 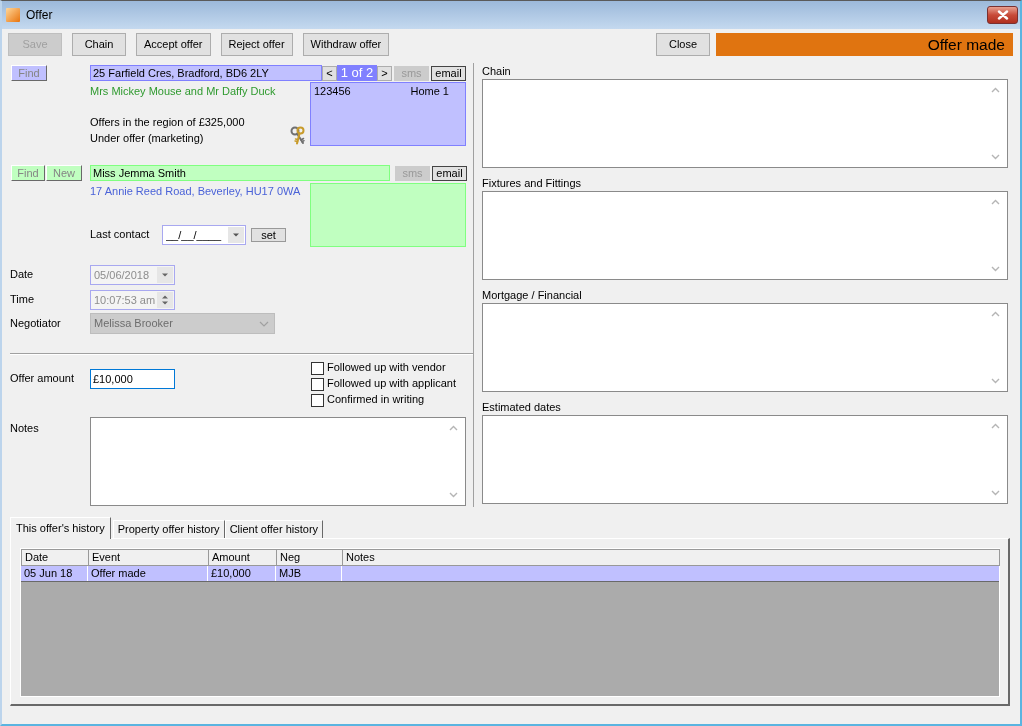 I want to click on close-button: Close, so click(x=683, y=44).